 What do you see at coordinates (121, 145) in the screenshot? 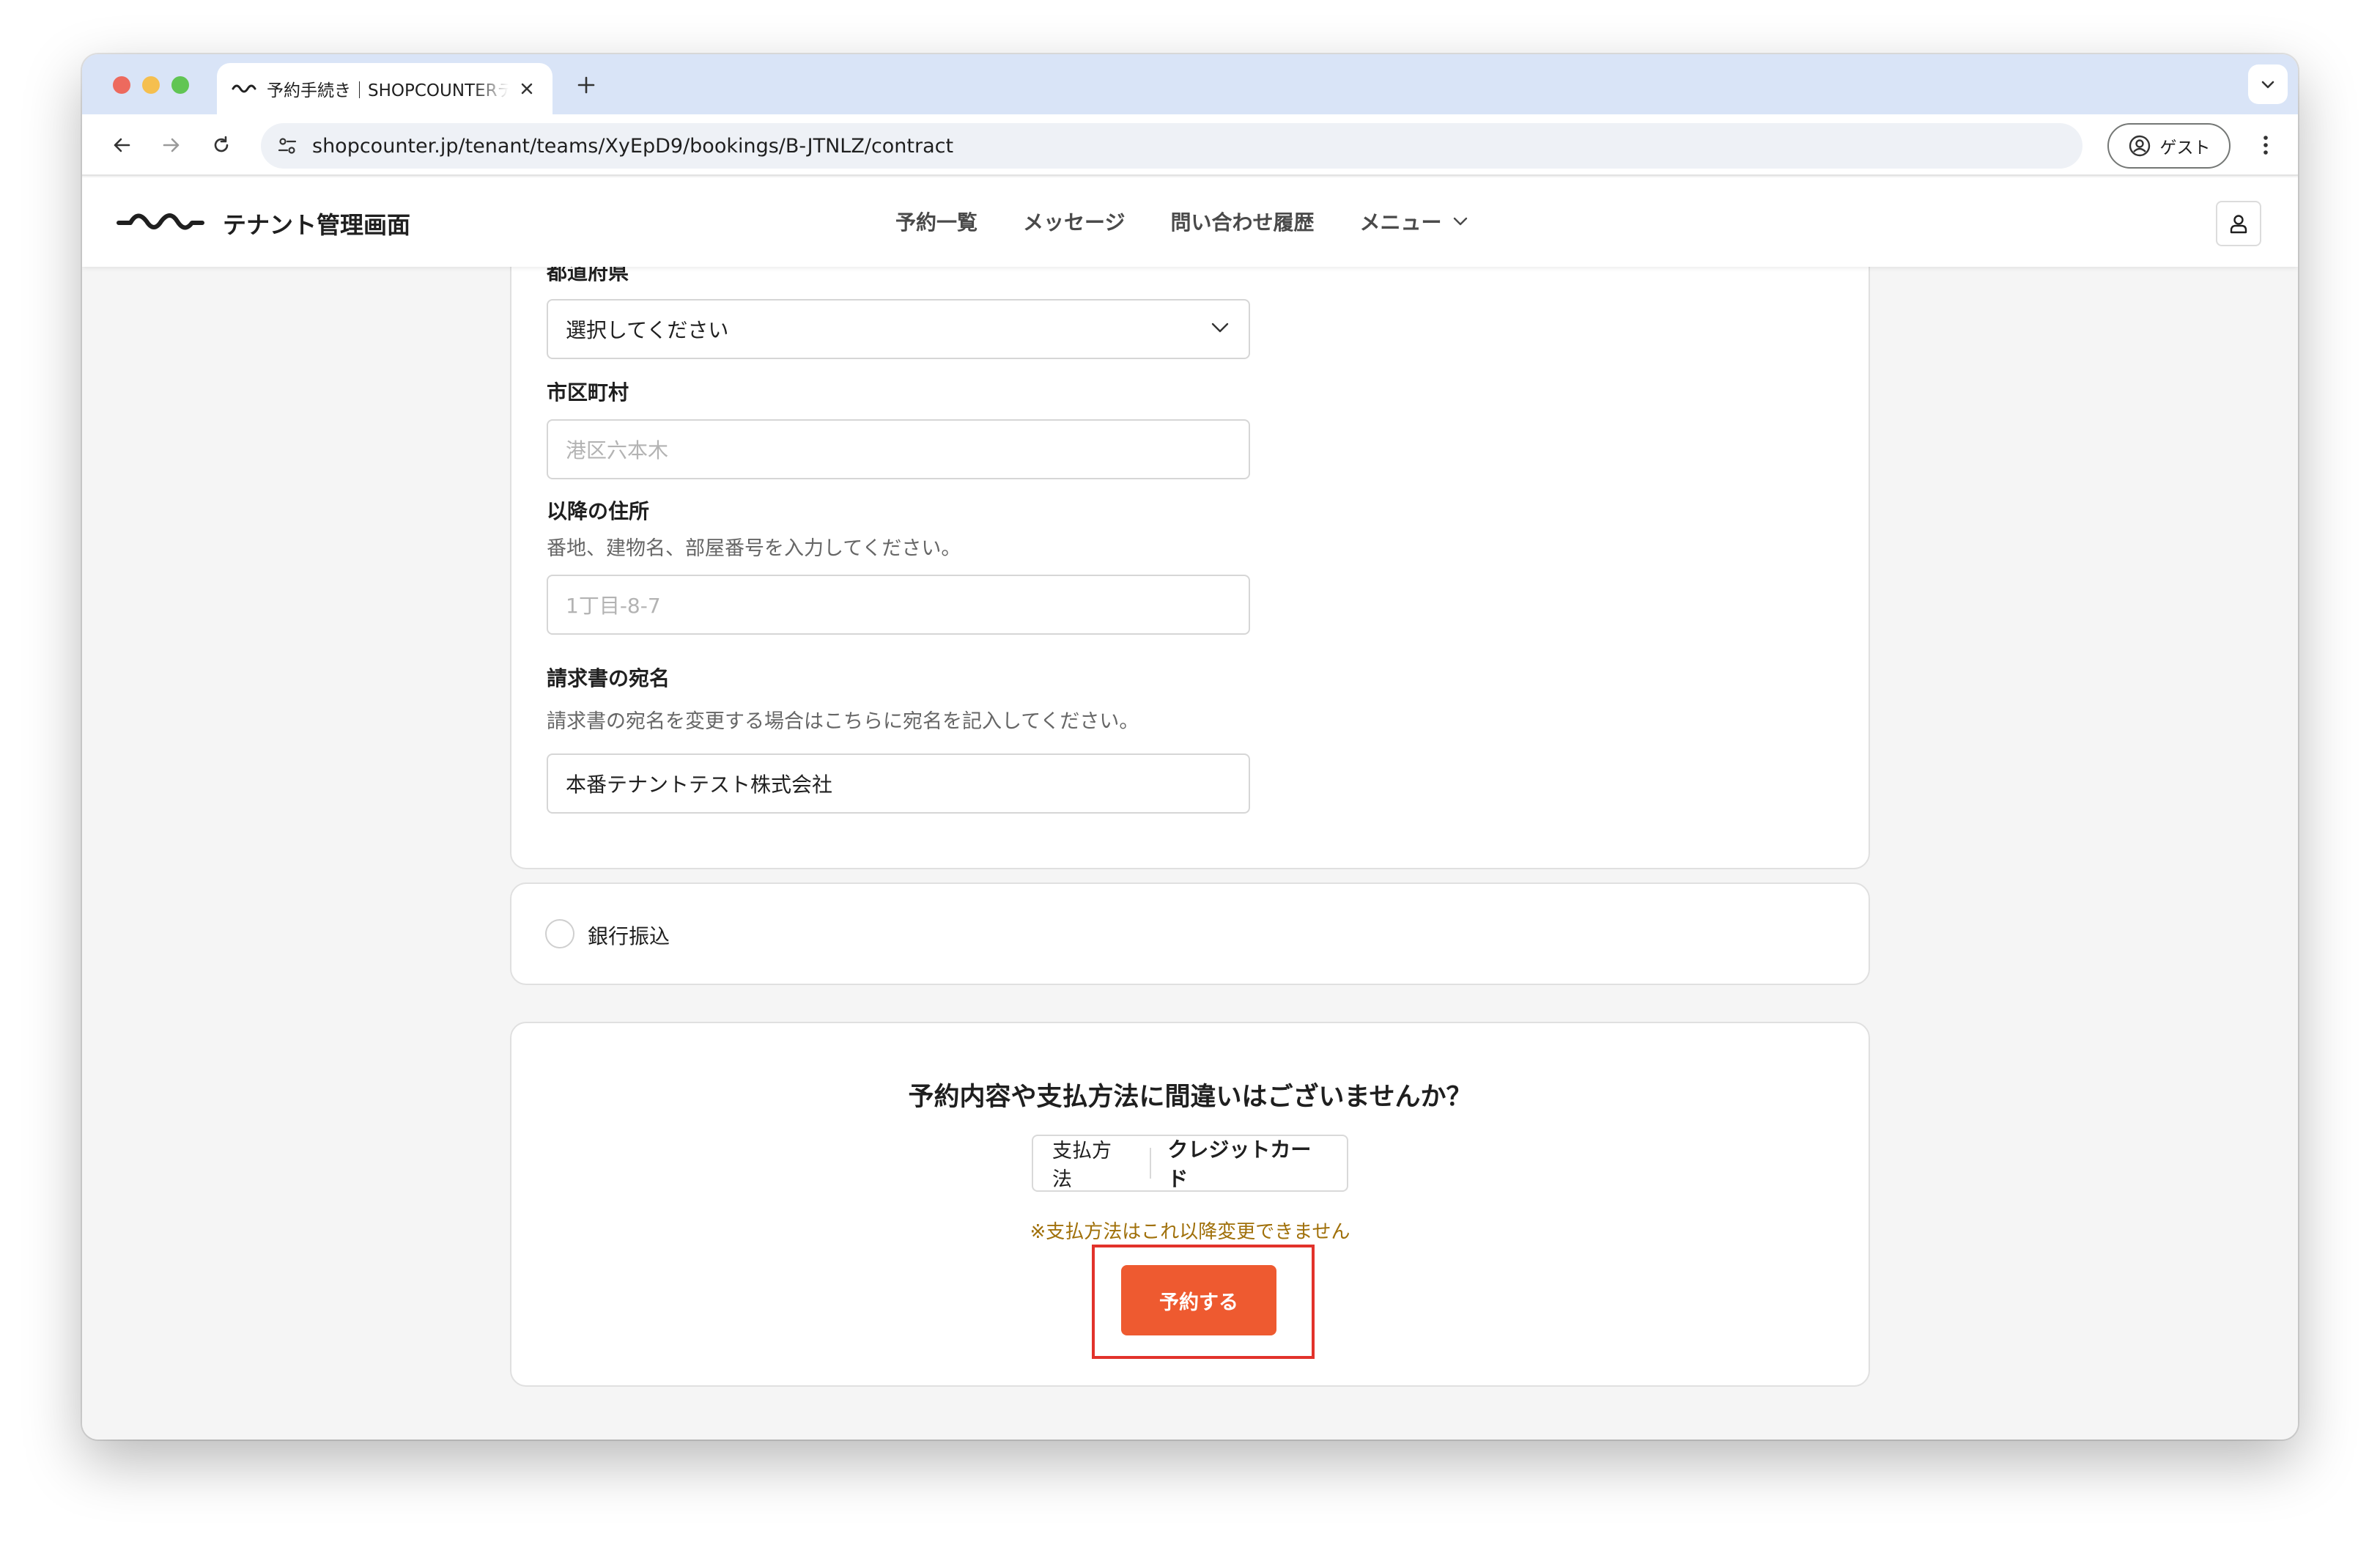
I see `back-arrow-icon` at bounding box center [121, 145].